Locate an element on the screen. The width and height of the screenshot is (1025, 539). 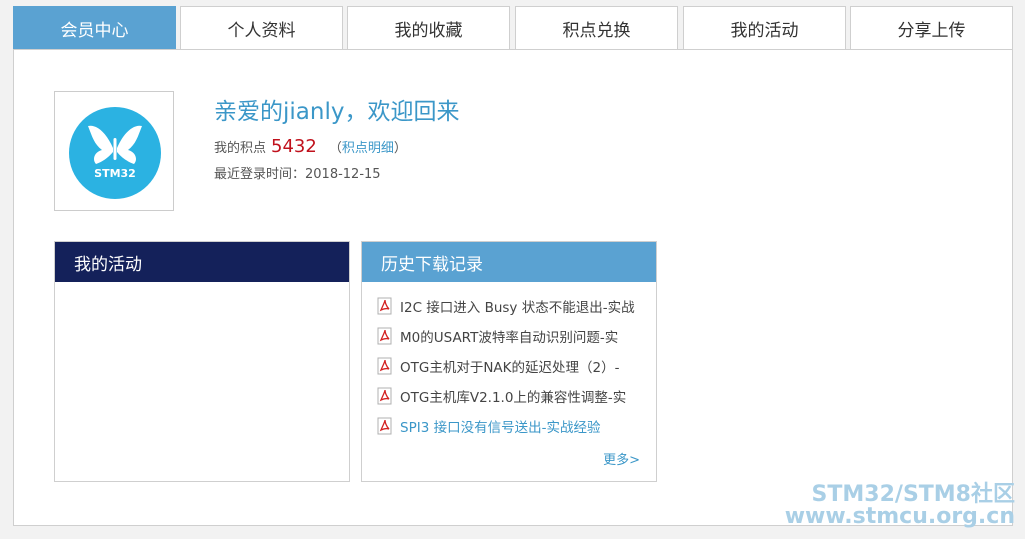
paren-close: ） is located at coordinates (400, 148).